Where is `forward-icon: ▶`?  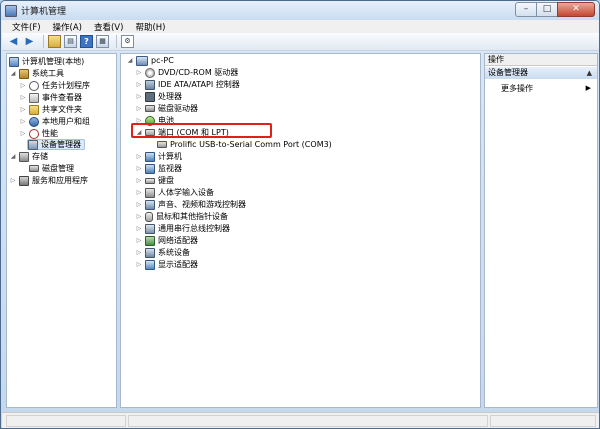
forward-icon: ▶ is located at coordinates (29, 41).